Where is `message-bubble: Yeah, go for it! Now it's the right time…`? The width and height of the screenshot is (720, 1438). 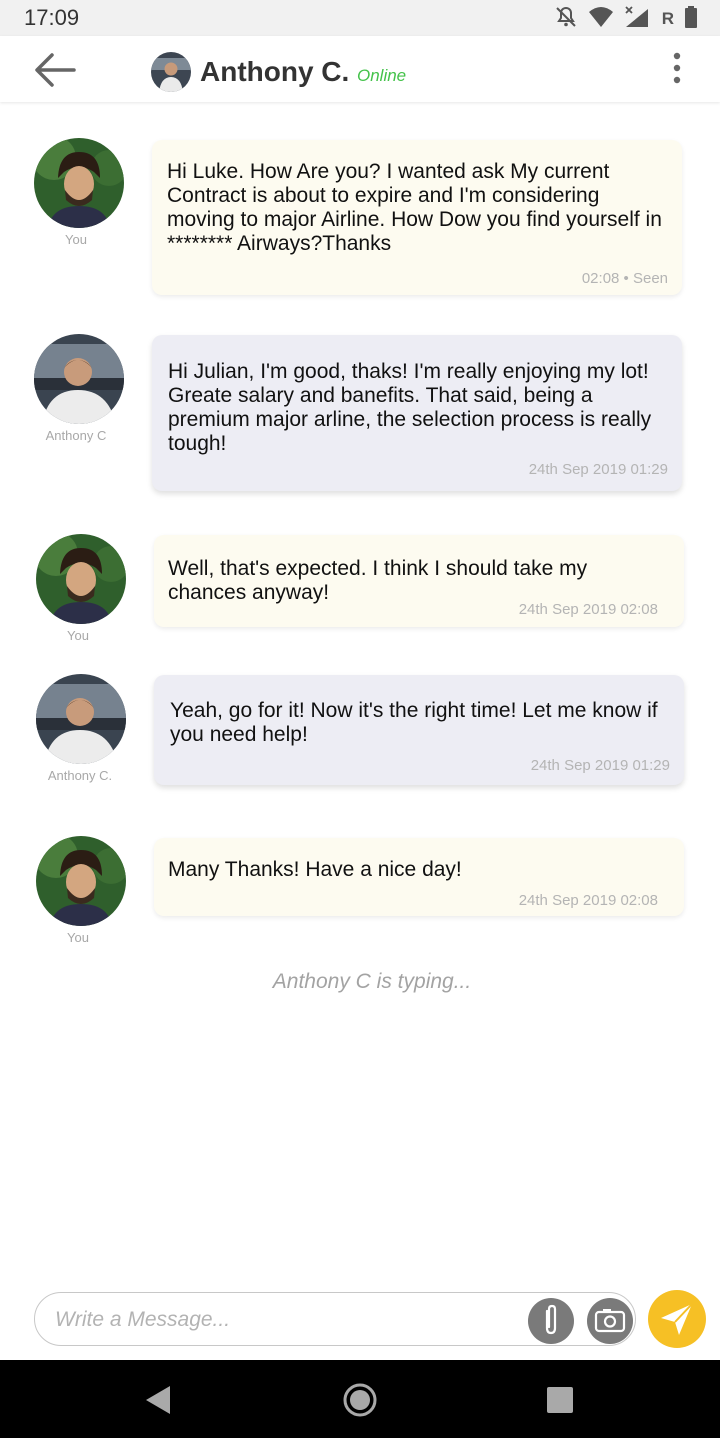 message-bubble: Yeah, go for it! Now it's the right time… is located at coordinates (419, 730).